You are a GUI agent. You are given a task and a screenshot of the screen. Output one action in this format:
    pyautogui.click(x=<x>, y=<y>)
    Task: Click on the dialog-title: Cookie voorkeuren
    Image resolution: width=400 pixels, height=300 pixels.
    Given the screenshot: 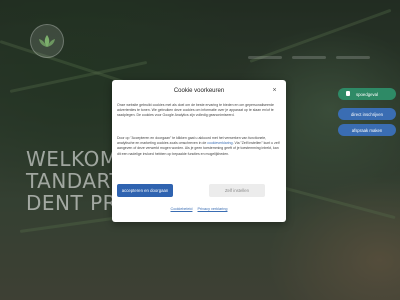 What is the action you would take?
    pyautogui.click(x=199, y=91)
    